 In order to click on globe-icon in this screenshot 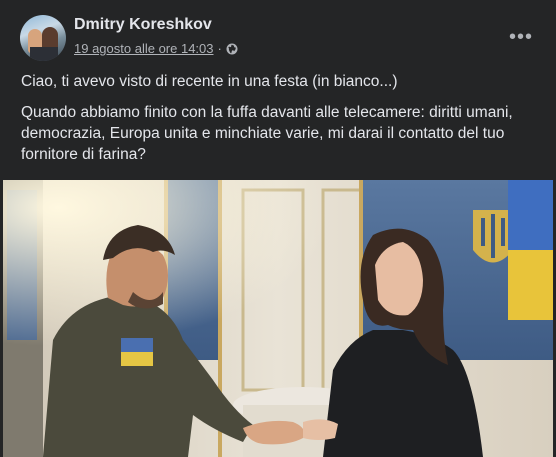, I will do `click(232, 49)`.